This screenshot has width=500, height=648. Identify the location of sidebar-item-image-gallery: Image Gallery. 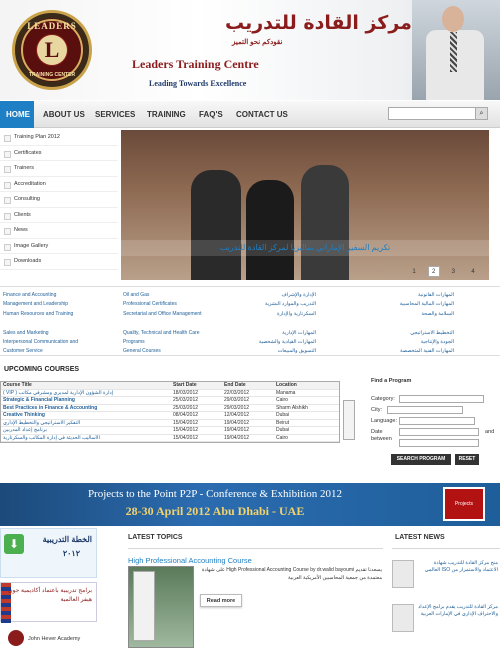
(59, 246).